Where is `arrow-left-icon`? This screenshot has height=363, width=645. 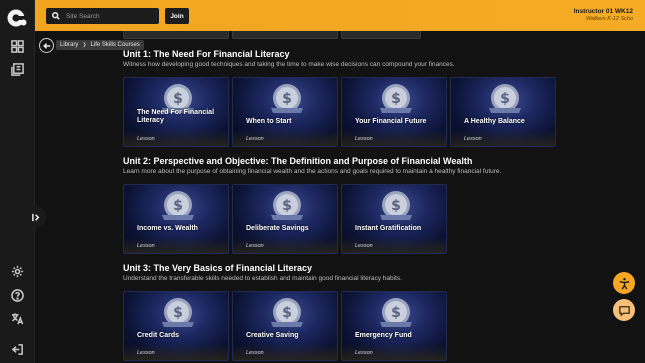
arrow-left-icon is located at coordinates (46, 45).